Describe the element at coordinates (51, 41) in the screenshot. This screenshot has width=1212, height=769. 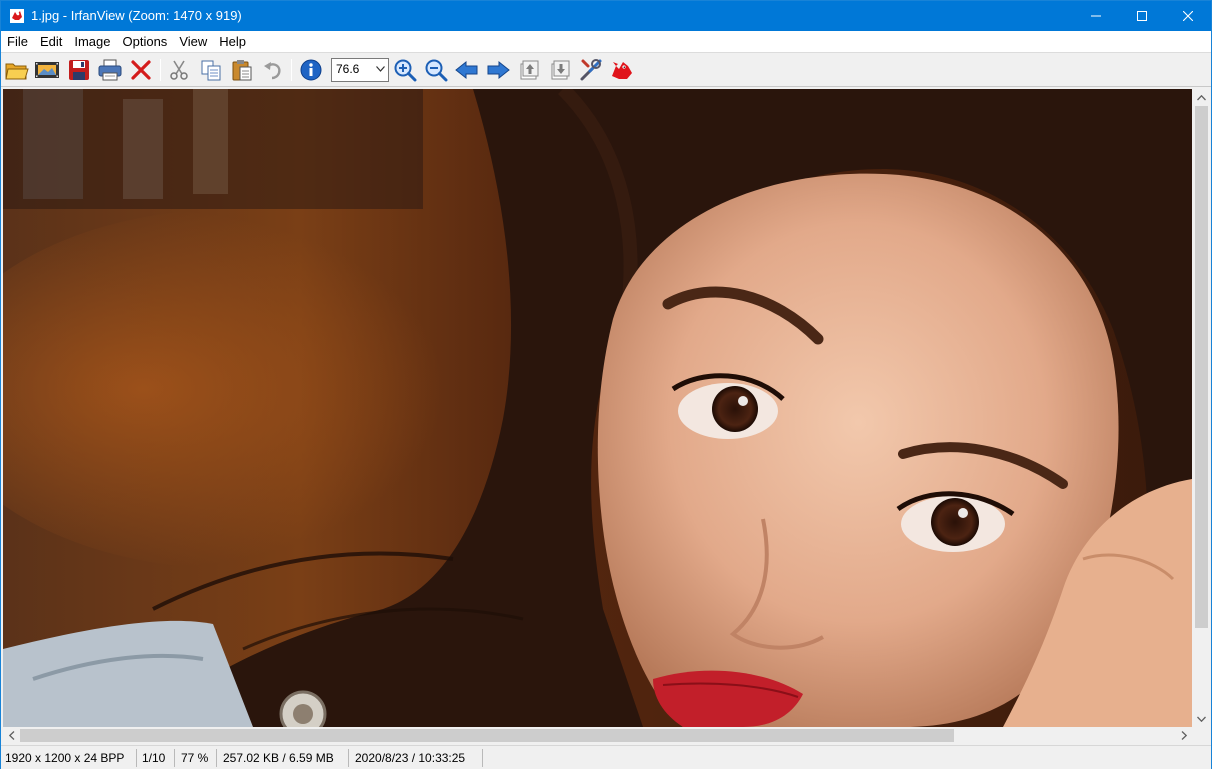
I see `menu-edit: Edit` at that location.